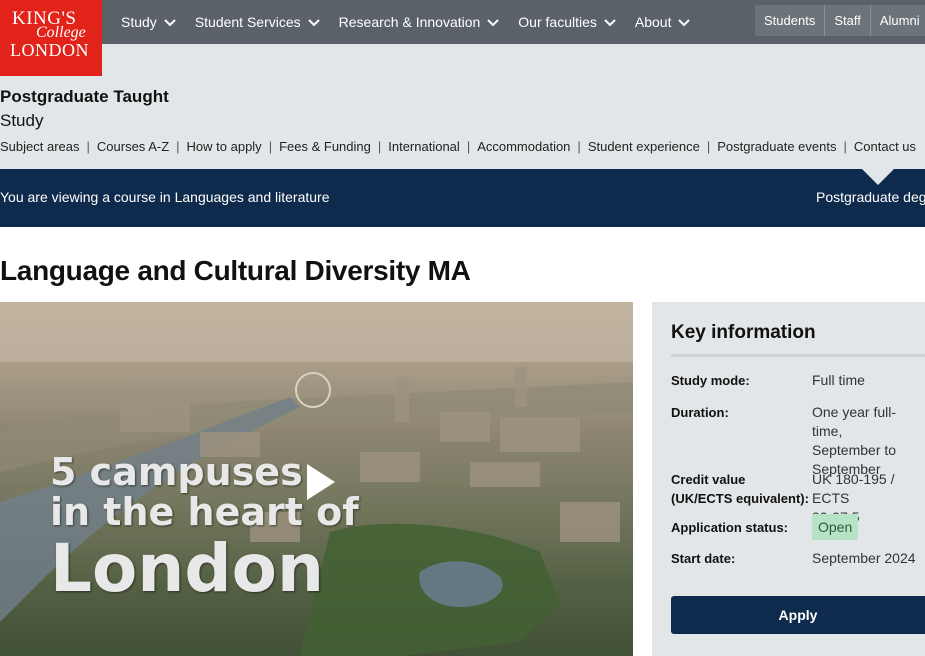 The image size is (925, 656). I want to click on subnav-courses-az: Courses A-Z, so click(133, 146).